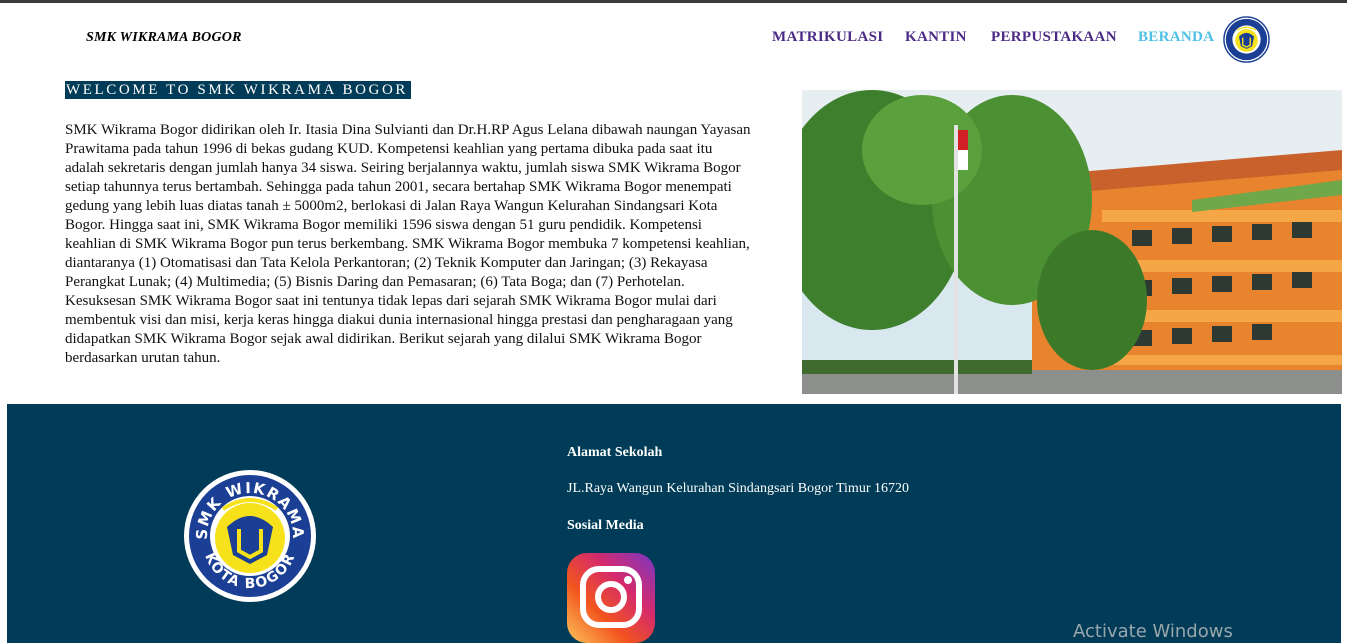  I want to click on nav-matrikulasi: MATRIKULASI, so click(827, 37).